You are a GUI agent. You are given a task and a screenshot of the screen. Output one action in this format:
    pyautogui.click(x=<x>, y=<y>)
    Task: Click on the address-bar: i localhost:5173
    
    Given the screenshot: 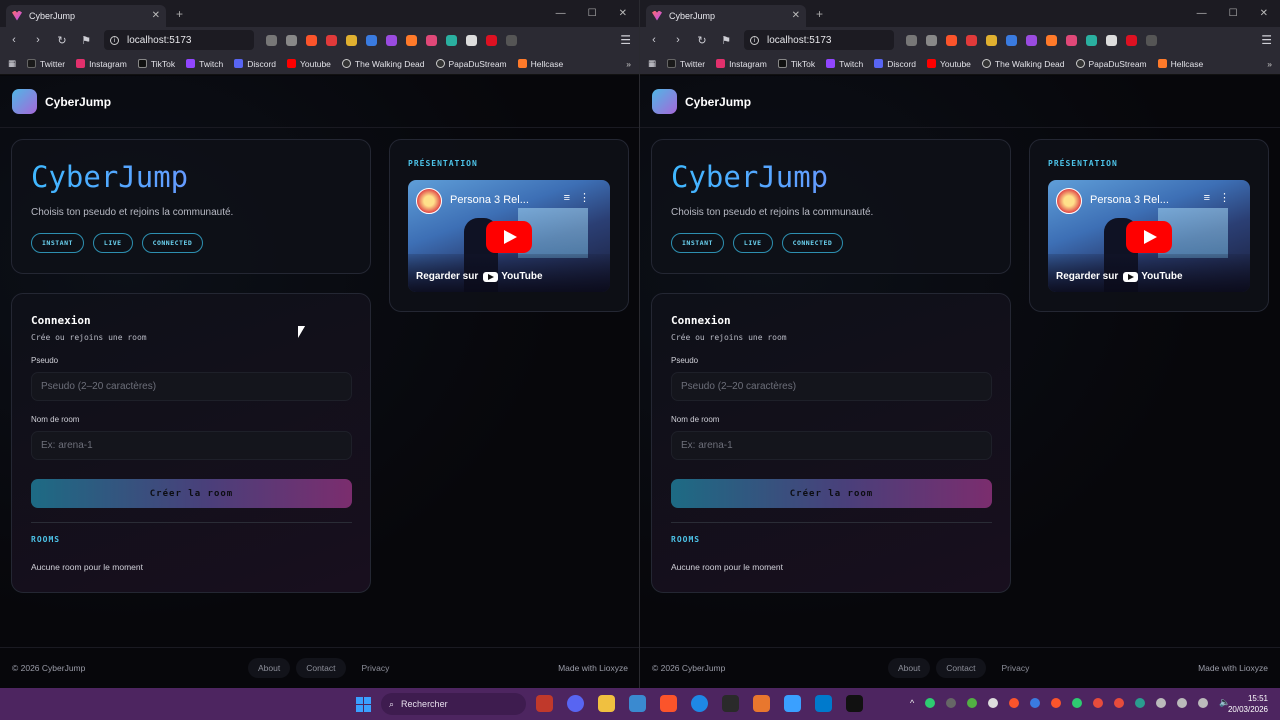 What is the action you would take?
    pyautogui.click(x=179, y=40)
    